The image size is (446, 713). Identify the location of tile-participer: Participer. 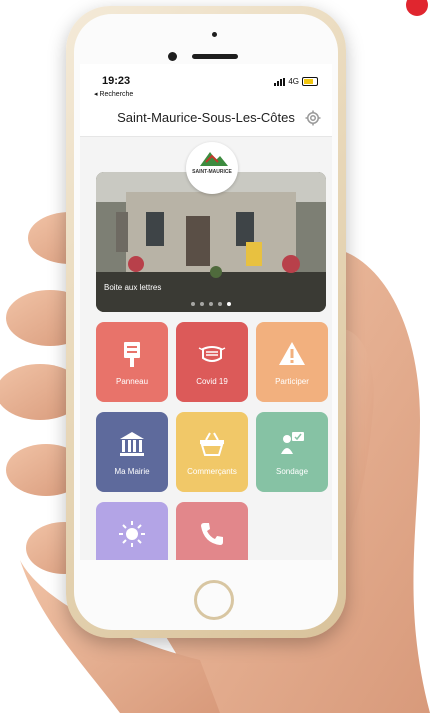
(292, 362).